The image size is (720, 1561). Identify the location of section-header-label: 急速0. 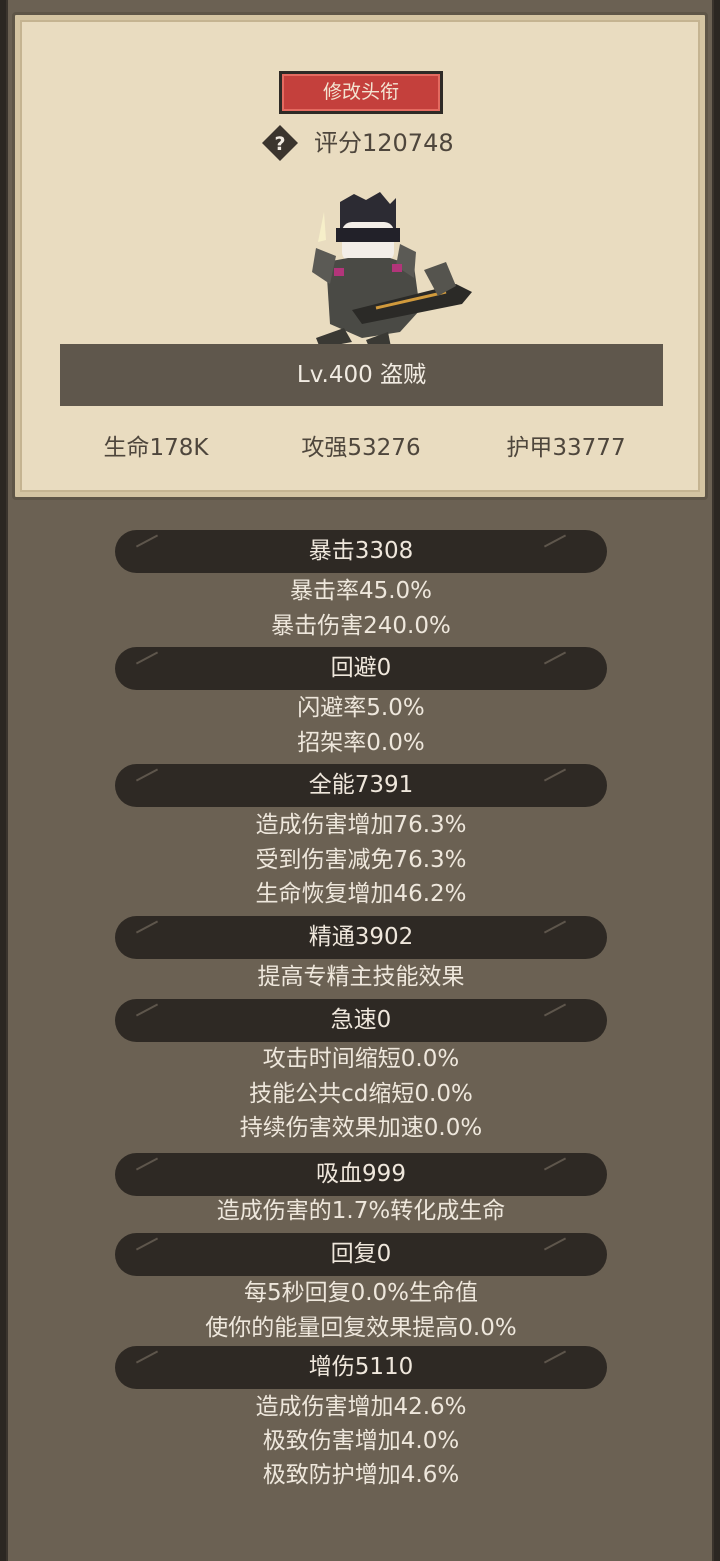
(361, 1020).